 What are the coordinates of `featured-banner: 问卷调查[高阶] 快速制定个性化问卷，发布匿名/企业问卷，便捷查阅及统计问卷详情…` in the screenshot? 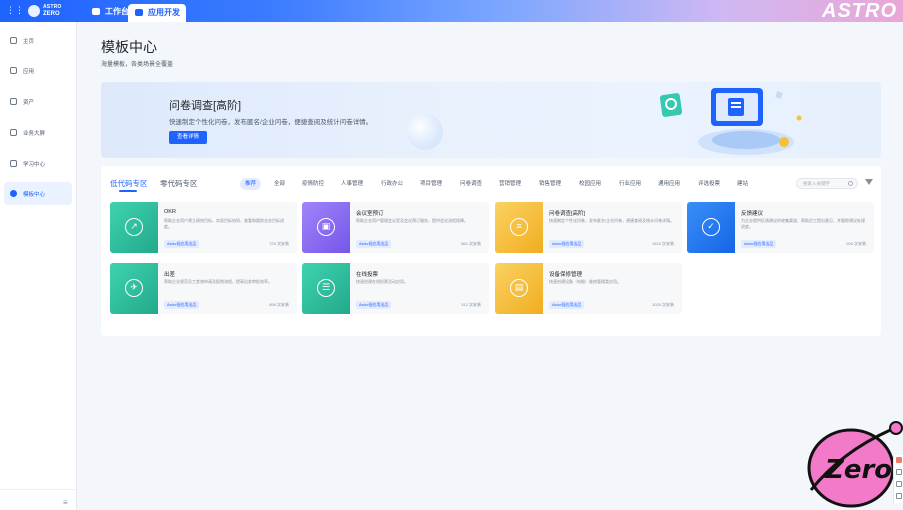 It's located at (491, 120).